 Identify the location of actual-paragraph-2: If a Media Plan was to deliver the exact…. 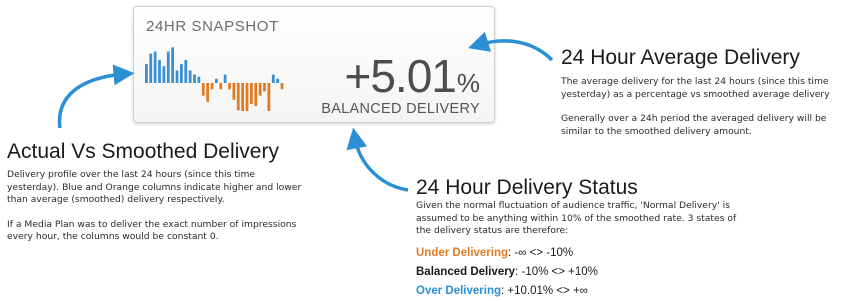
(152, 230).